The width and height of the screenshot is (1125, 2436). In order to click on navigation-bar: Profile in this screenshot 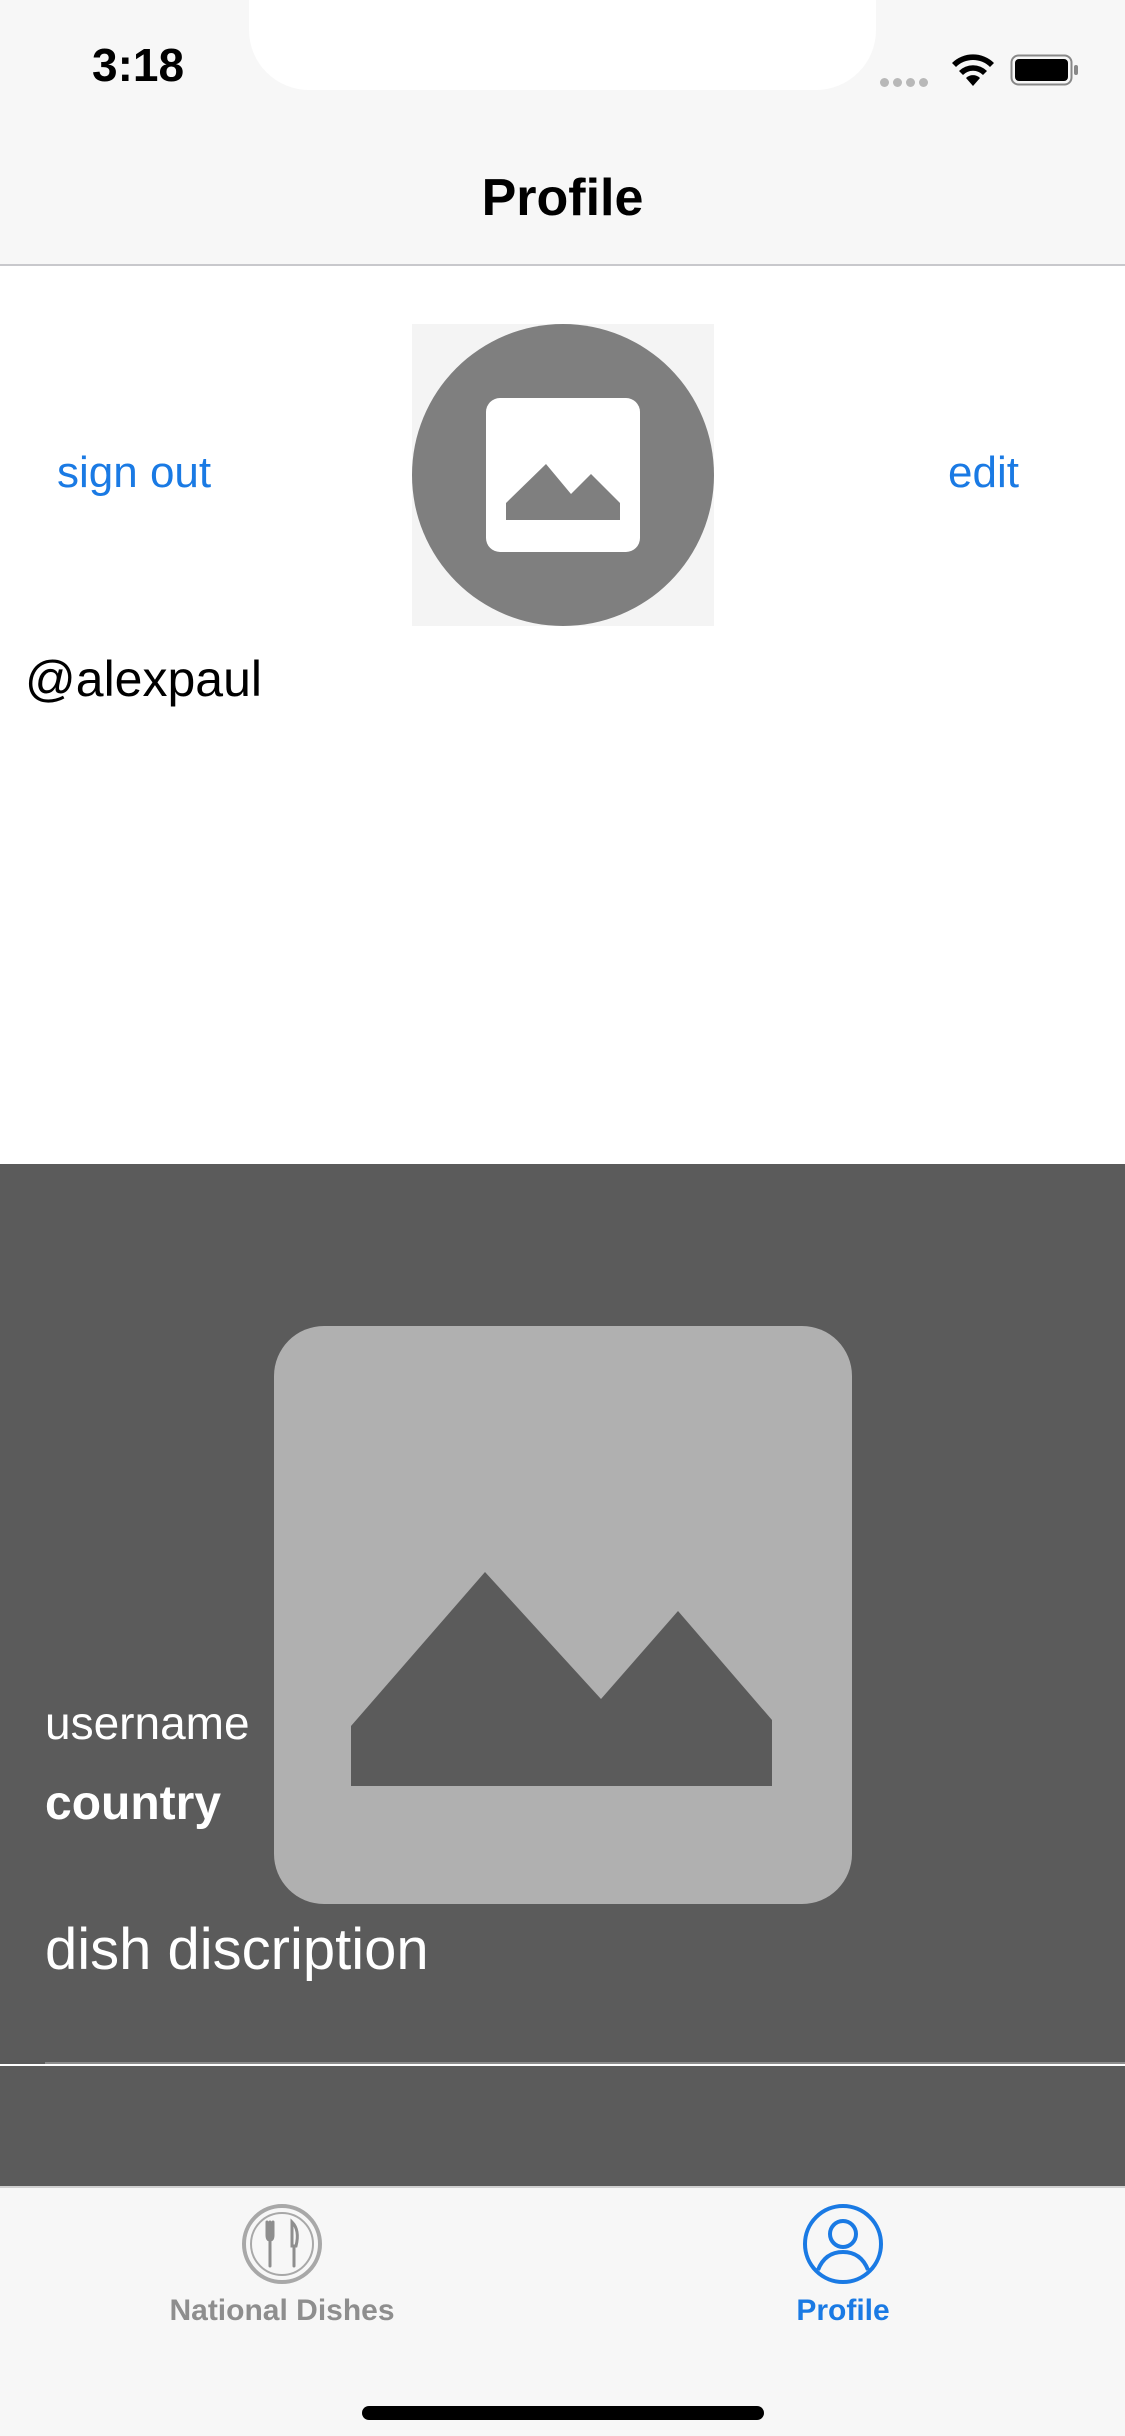, I will do `click(562, 199)`.